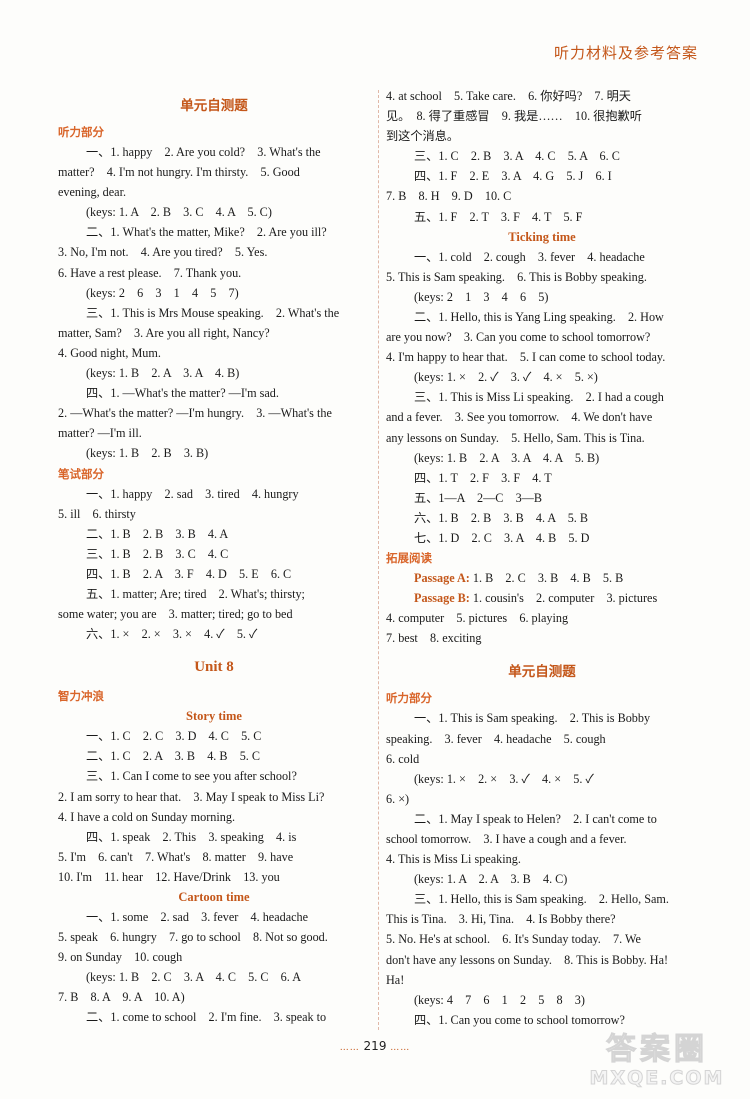  What do you see at coordinates (514, 116) in the screenshot?
I see `text-line: 见。 8. 得了重感冒 9. 我是…… 10. 很抱歉听` at bounding box center [514, 116].